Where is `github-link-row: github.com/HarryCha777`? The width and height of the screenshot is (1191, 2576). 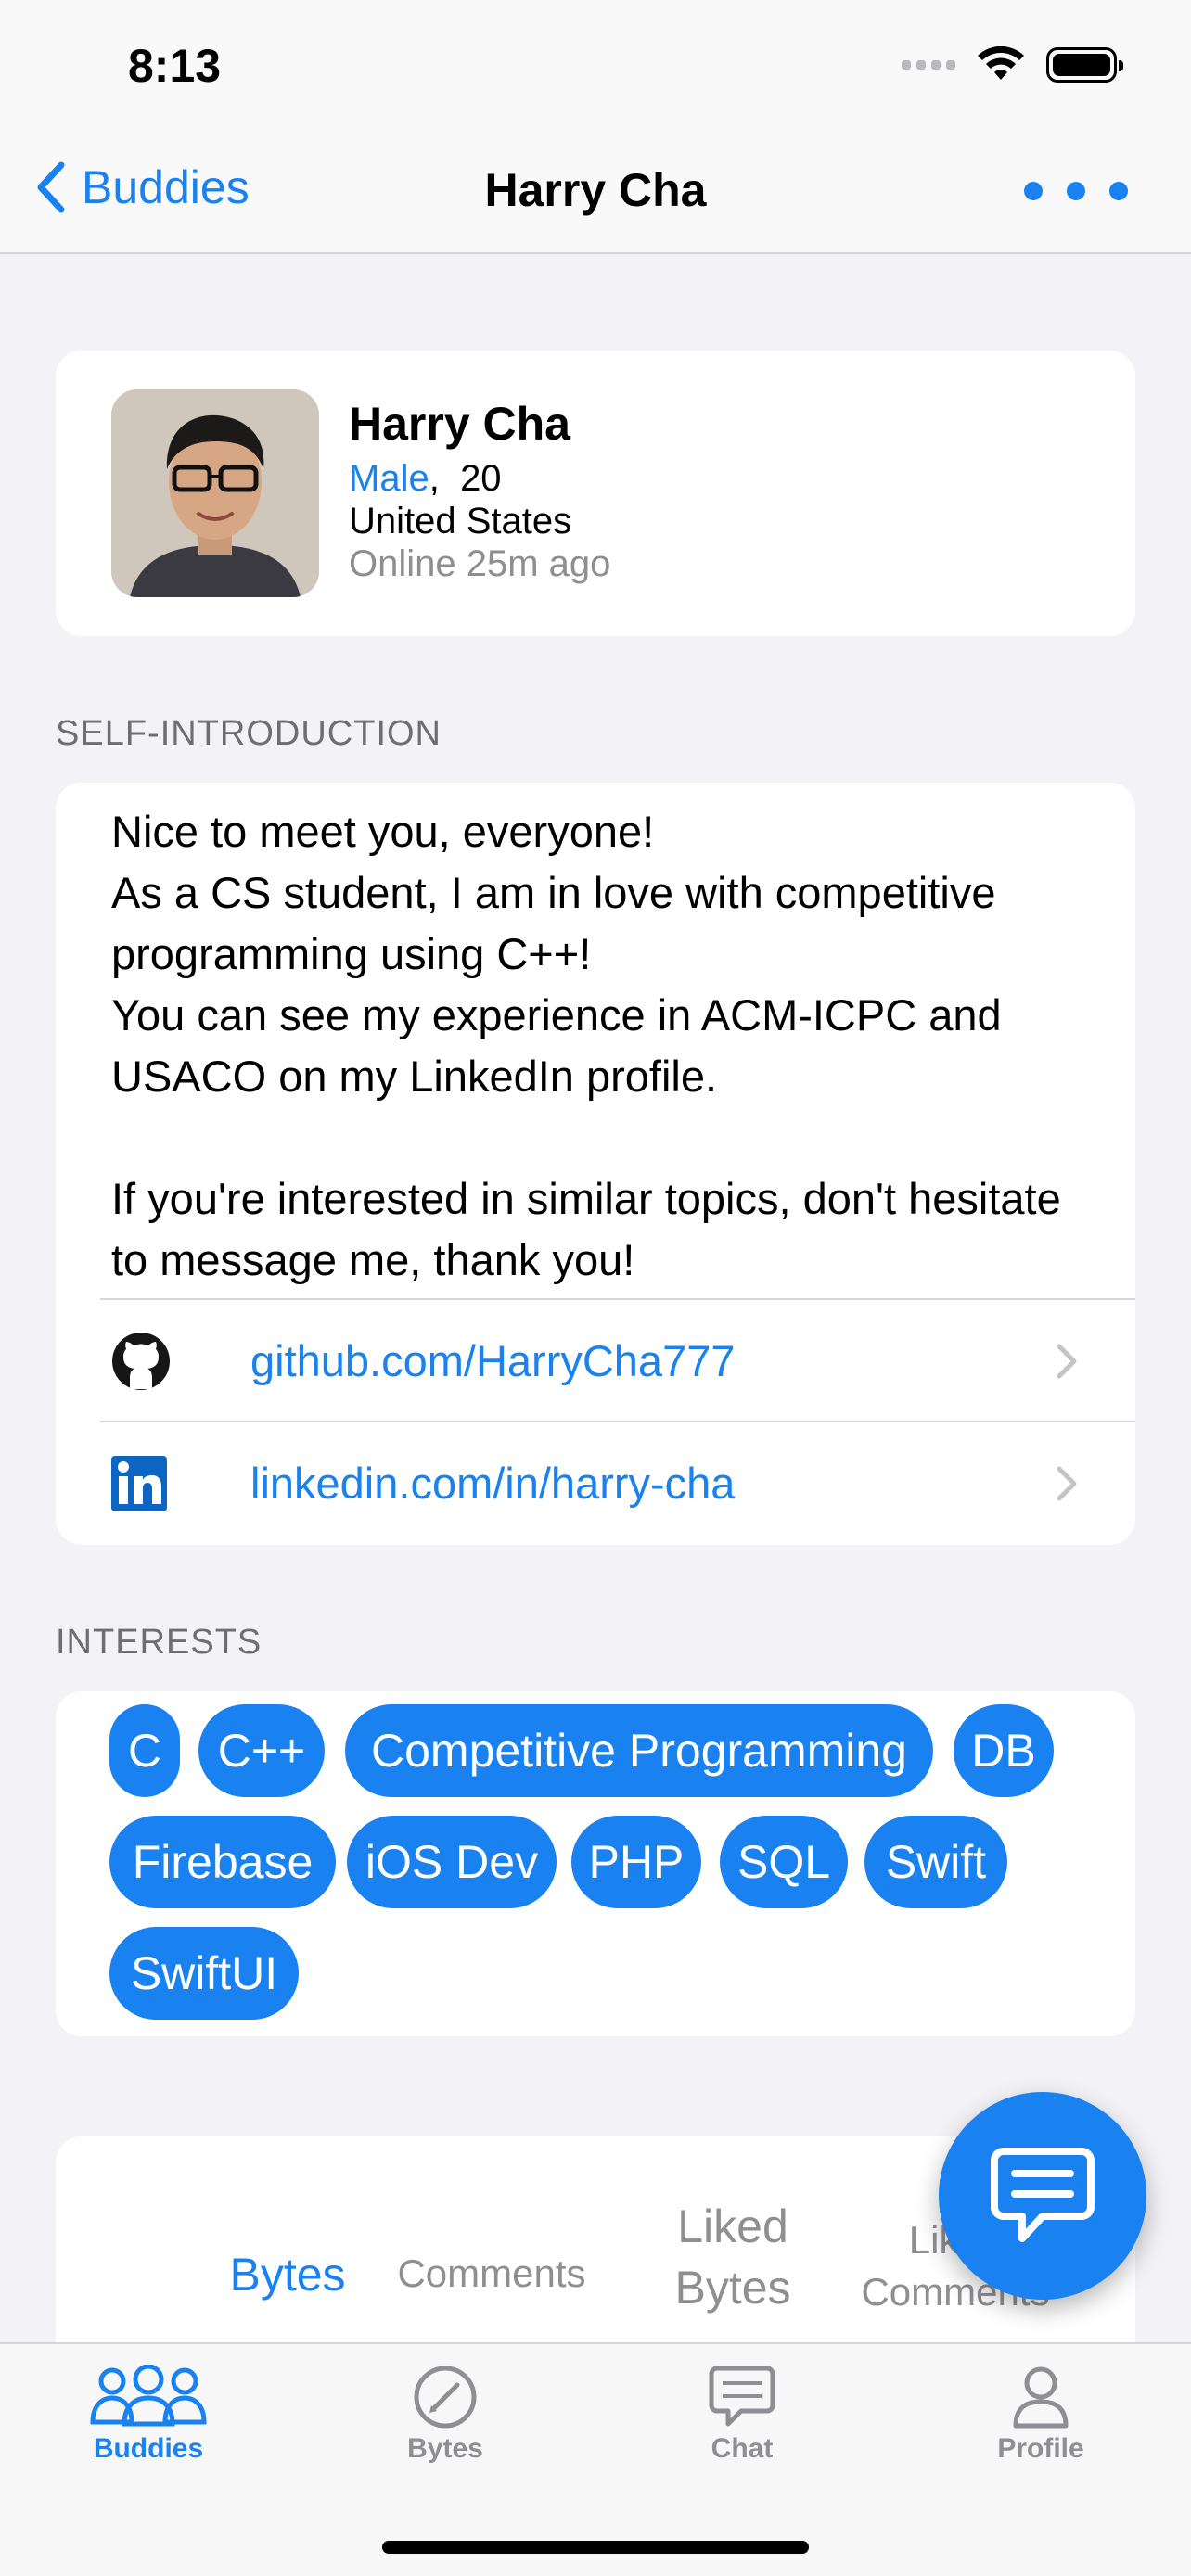 github-link-row: github.com/HarryCha777 is located at coordinates (617, 1359).